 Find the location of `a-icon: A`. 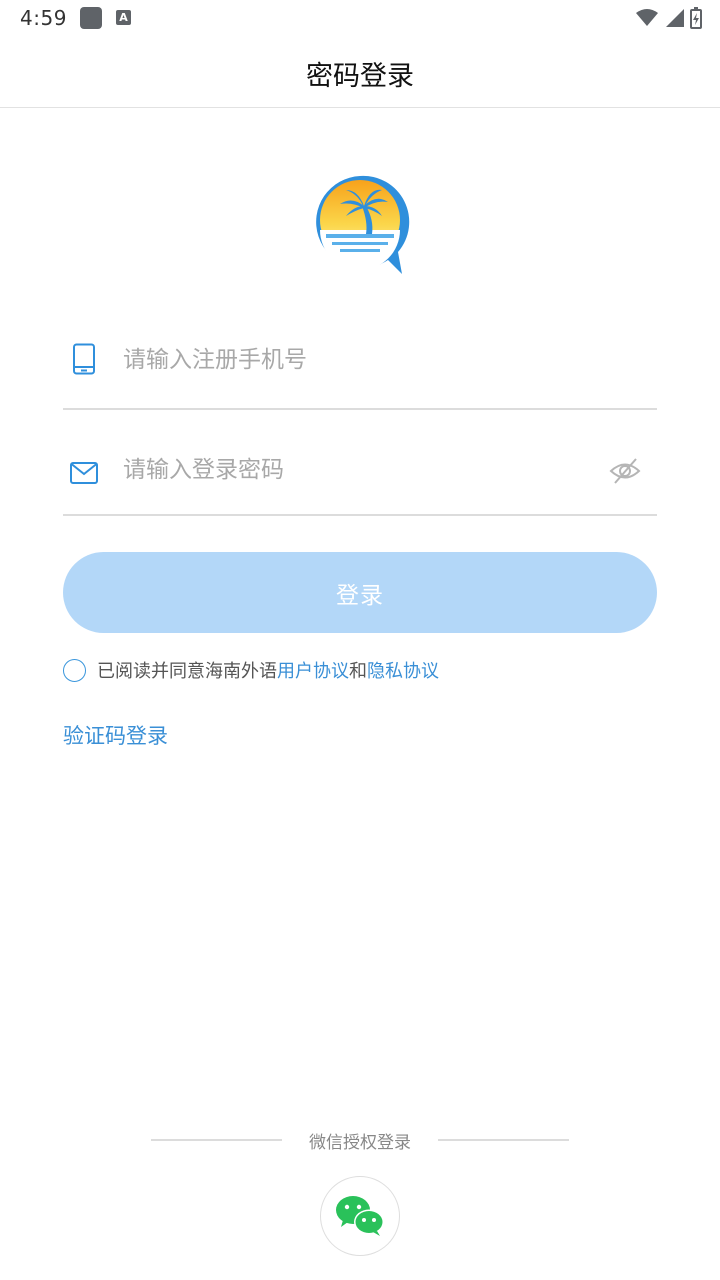

a-icon: A is located at coordinates (123, 17).